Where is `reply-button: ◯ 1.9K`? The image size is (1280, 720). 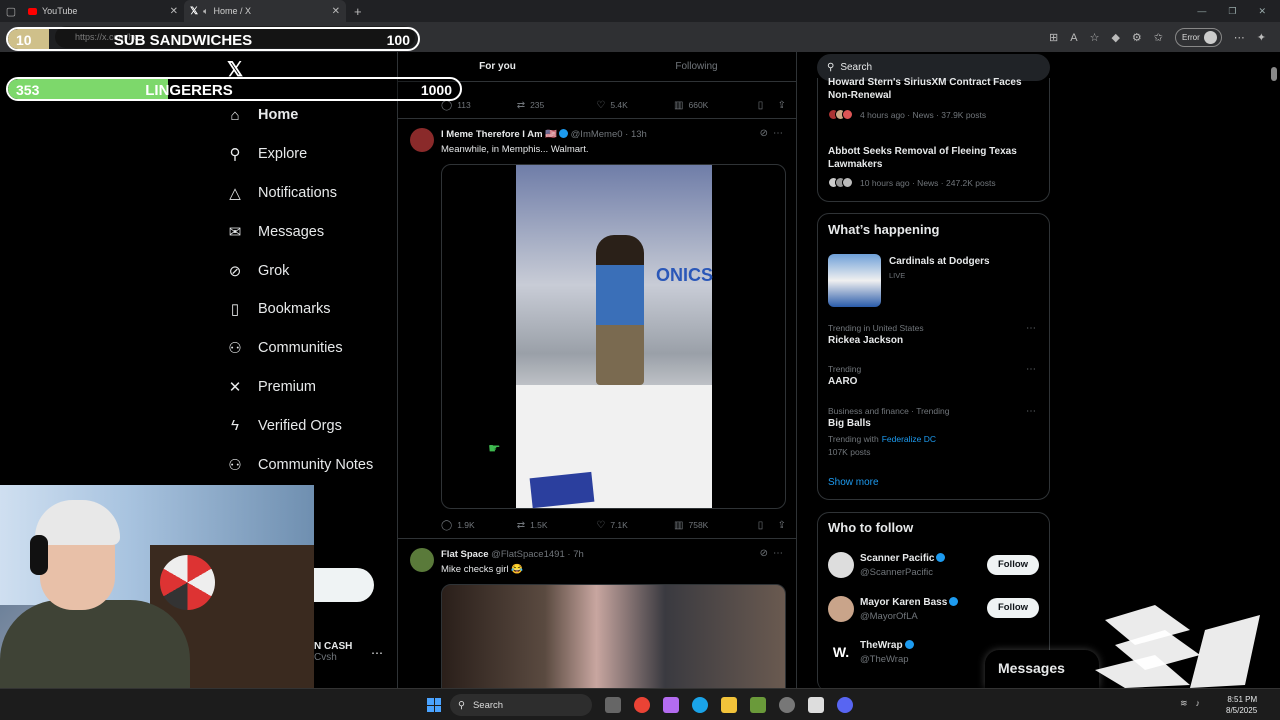 reply-button: ◯ 1.9K is located at coordinates (479, 525).